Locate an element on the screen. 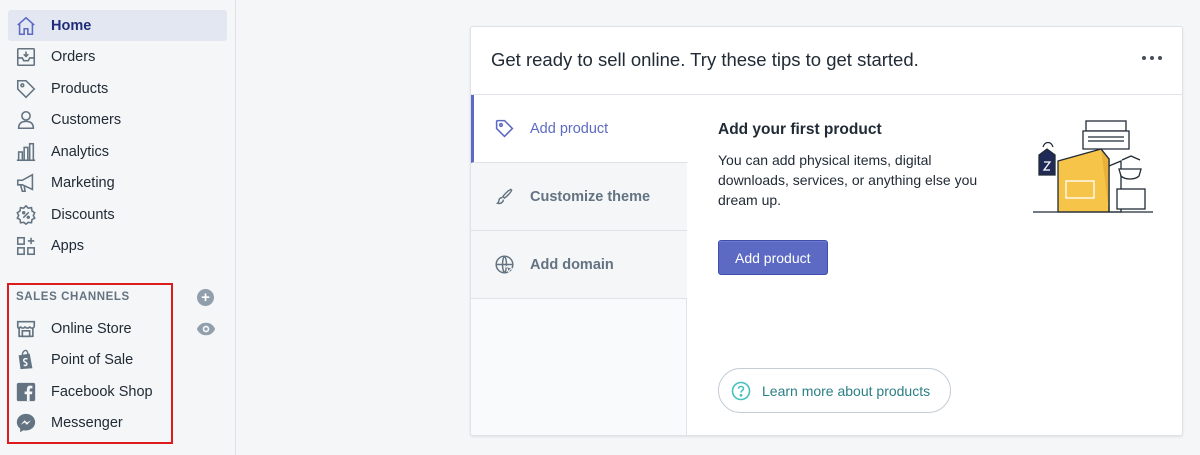 The height and width of the screenshot is (455, 1200). apps-icon is located at coordinates (26, 246).